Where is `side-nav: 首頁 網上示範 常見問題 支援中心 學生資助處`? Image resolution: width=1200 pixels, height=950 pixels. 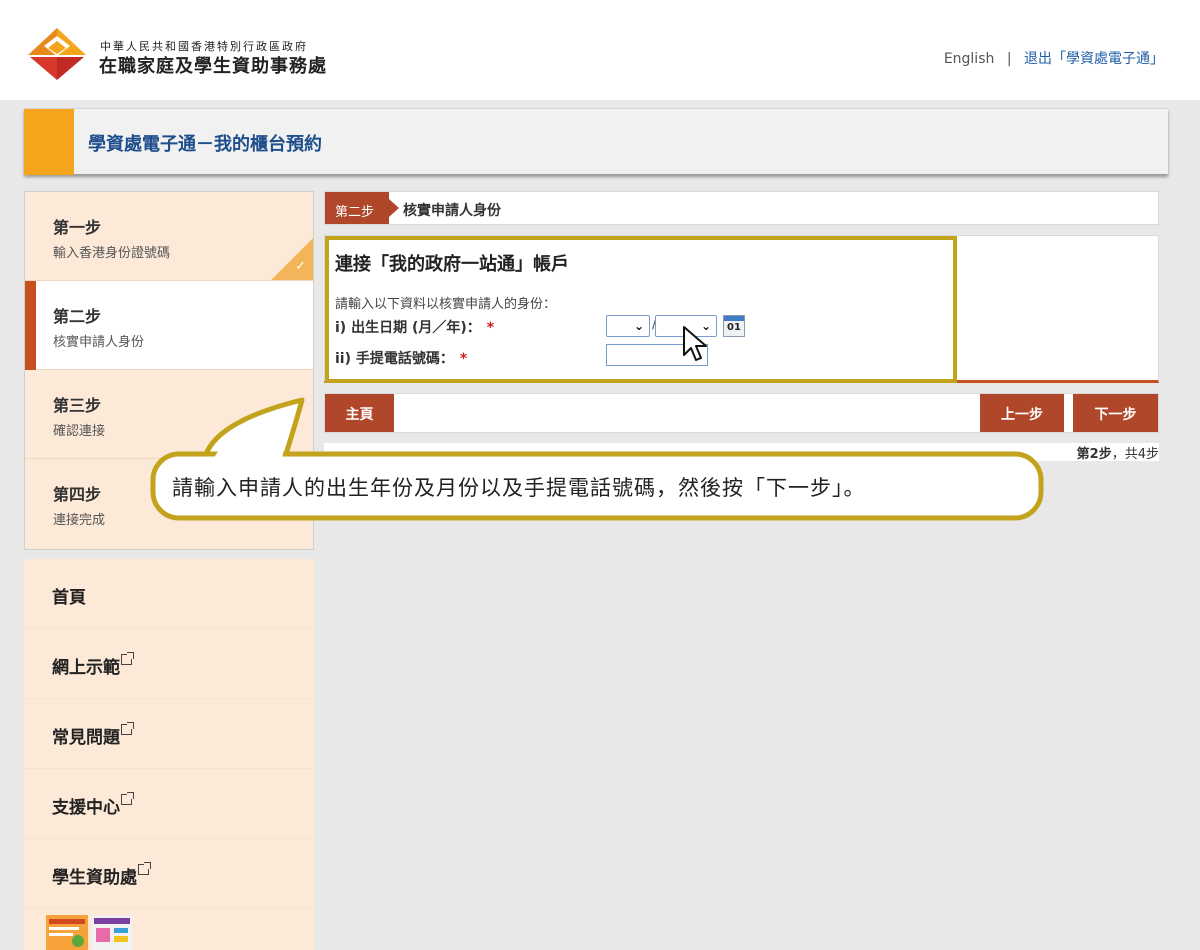 side-nav: 首頁 網上示範 常見問題 支援中心 學生資助處 is located at coordinates (169, 754).